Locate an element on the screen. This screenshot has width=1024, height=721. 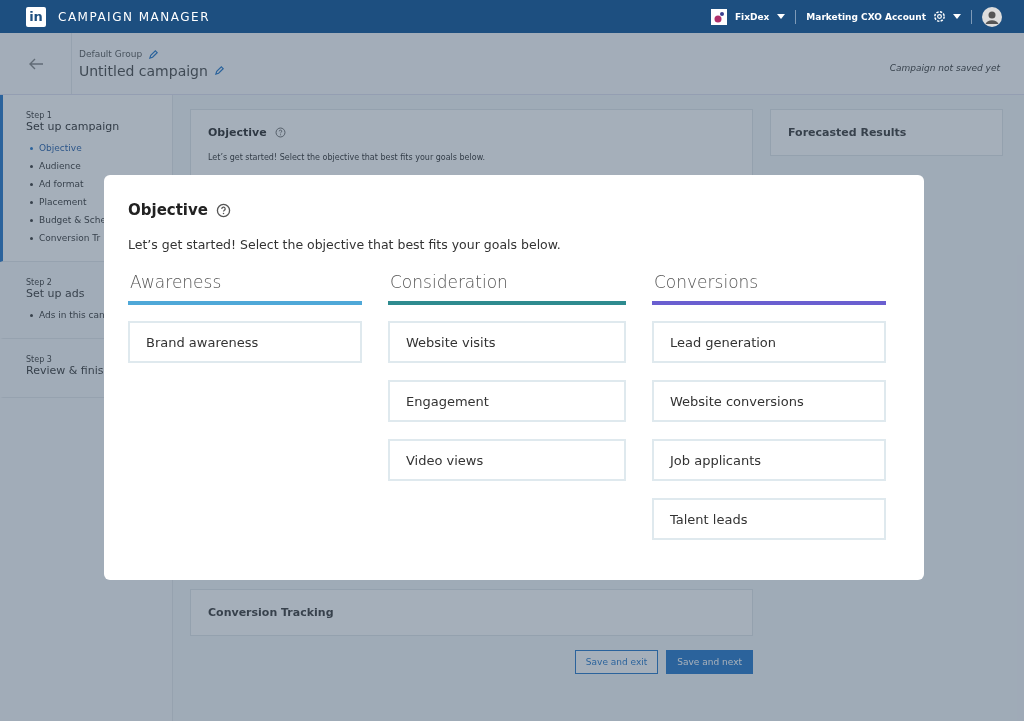
step-title: Set up ads is located at coordinates (56, 293).